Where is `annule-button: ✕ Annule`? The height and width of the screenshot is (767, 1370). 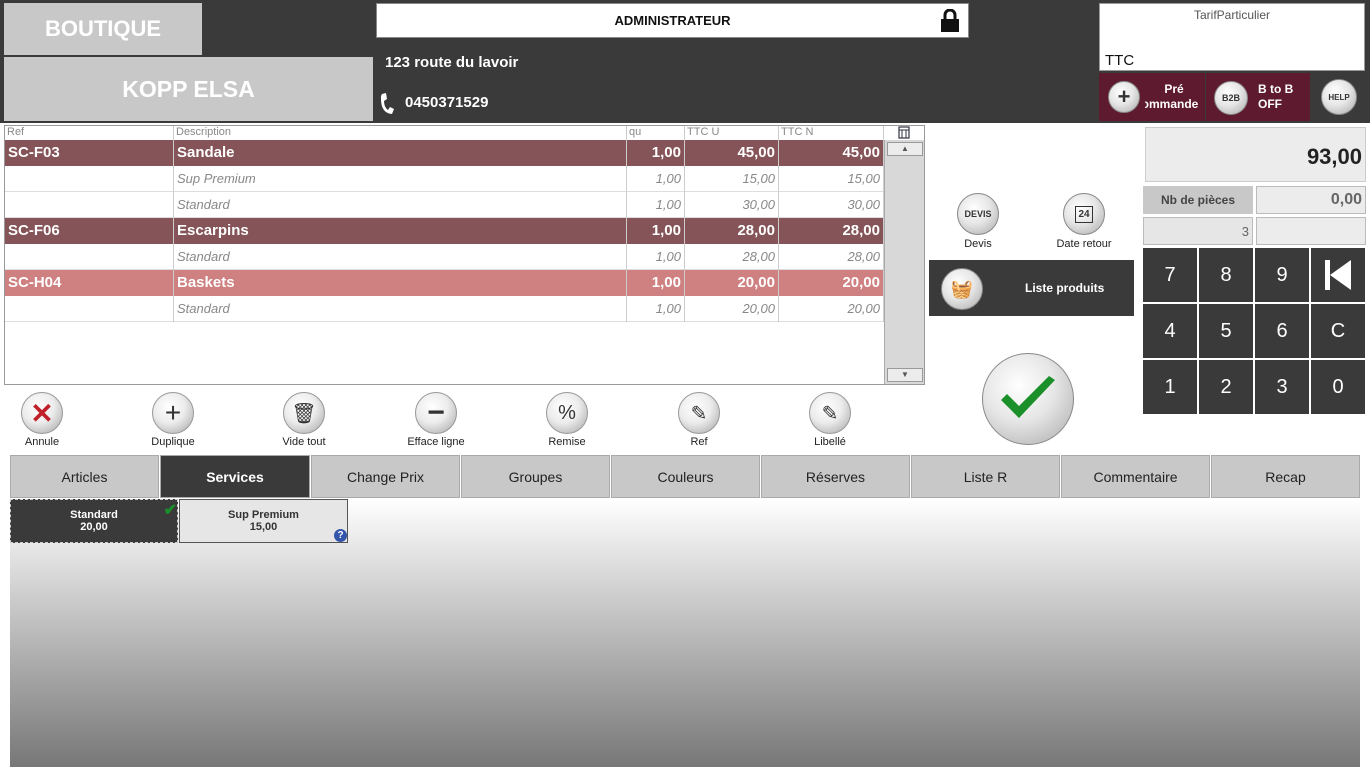
annule-button: ✕ Annule is located at coordinates (42, 420).